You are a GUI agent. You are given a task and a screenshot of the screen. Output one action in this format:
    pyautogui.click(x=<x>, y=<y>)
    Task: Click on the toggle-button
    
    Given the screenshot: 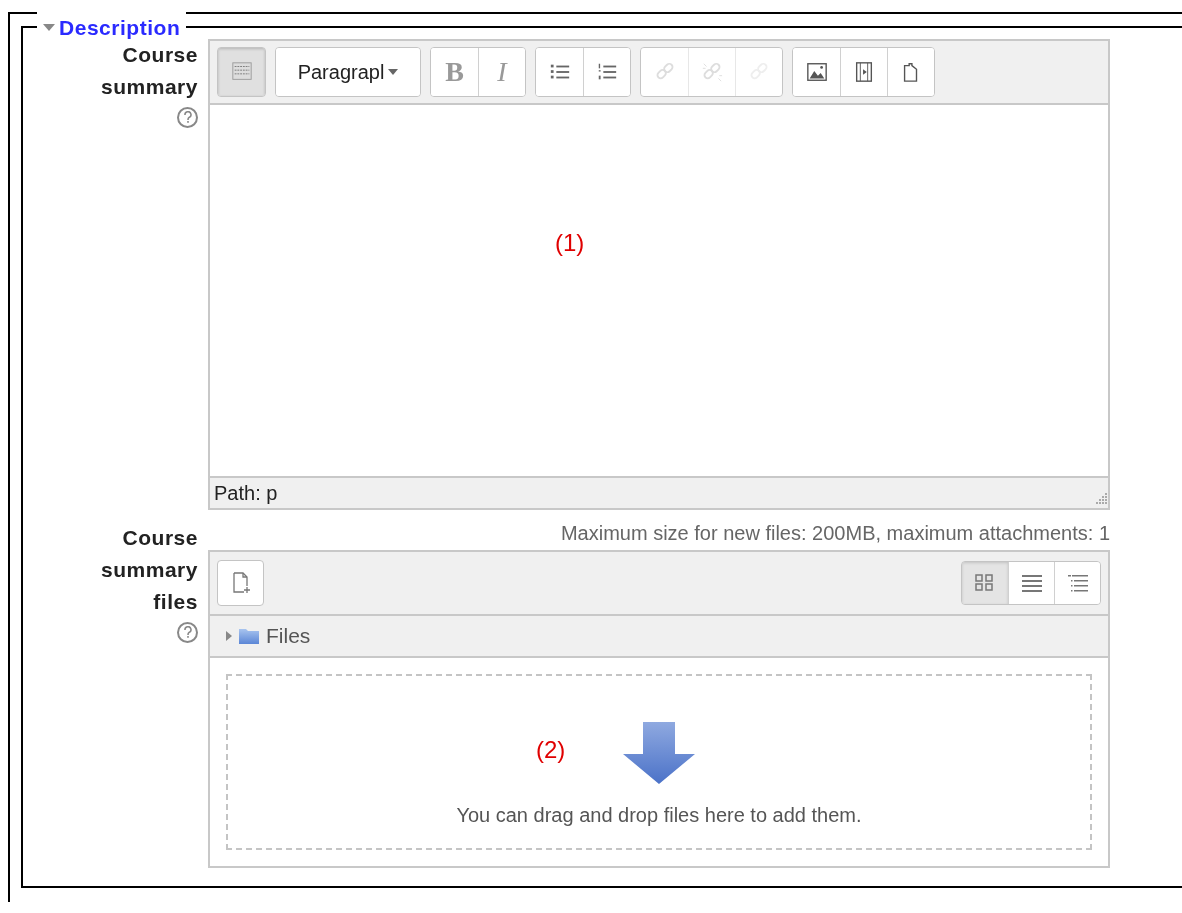 What is the action you would take?
    pyautogui.click(x=241, y=72)
    